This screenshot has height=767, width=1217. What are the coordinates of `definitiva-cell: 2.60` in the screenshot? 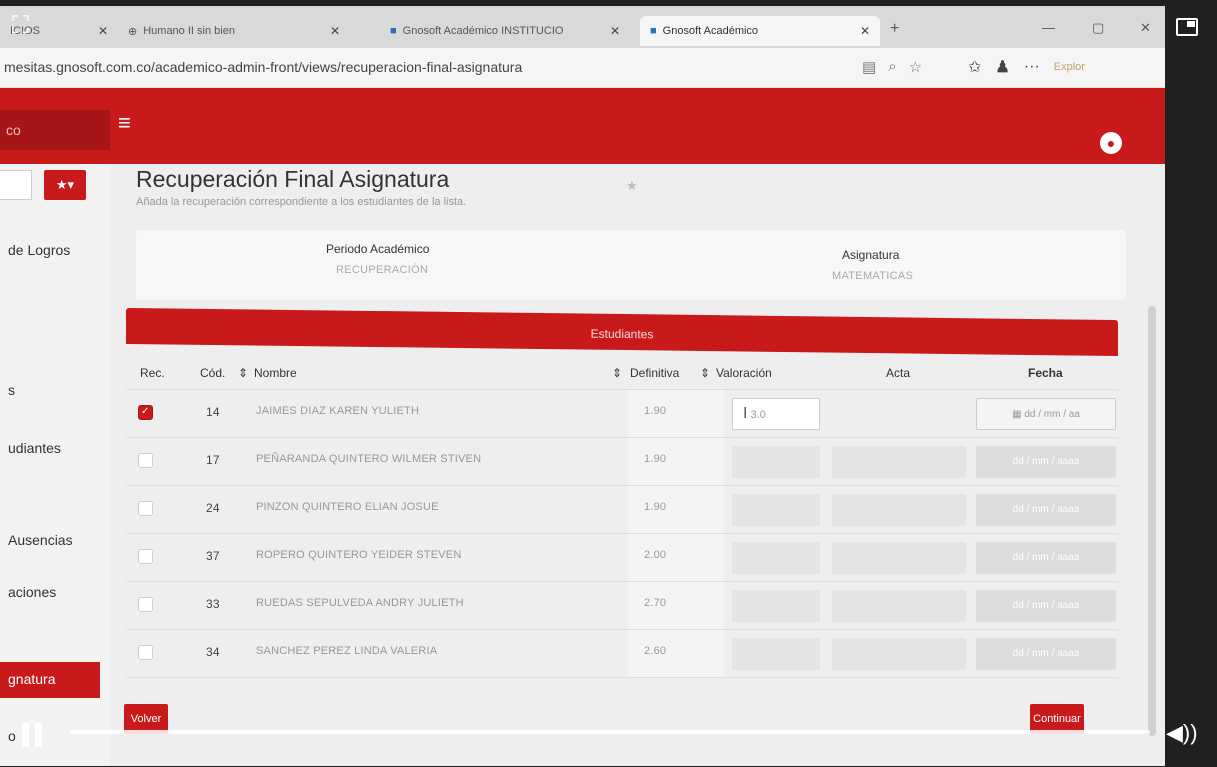 It's located at (655, 651).